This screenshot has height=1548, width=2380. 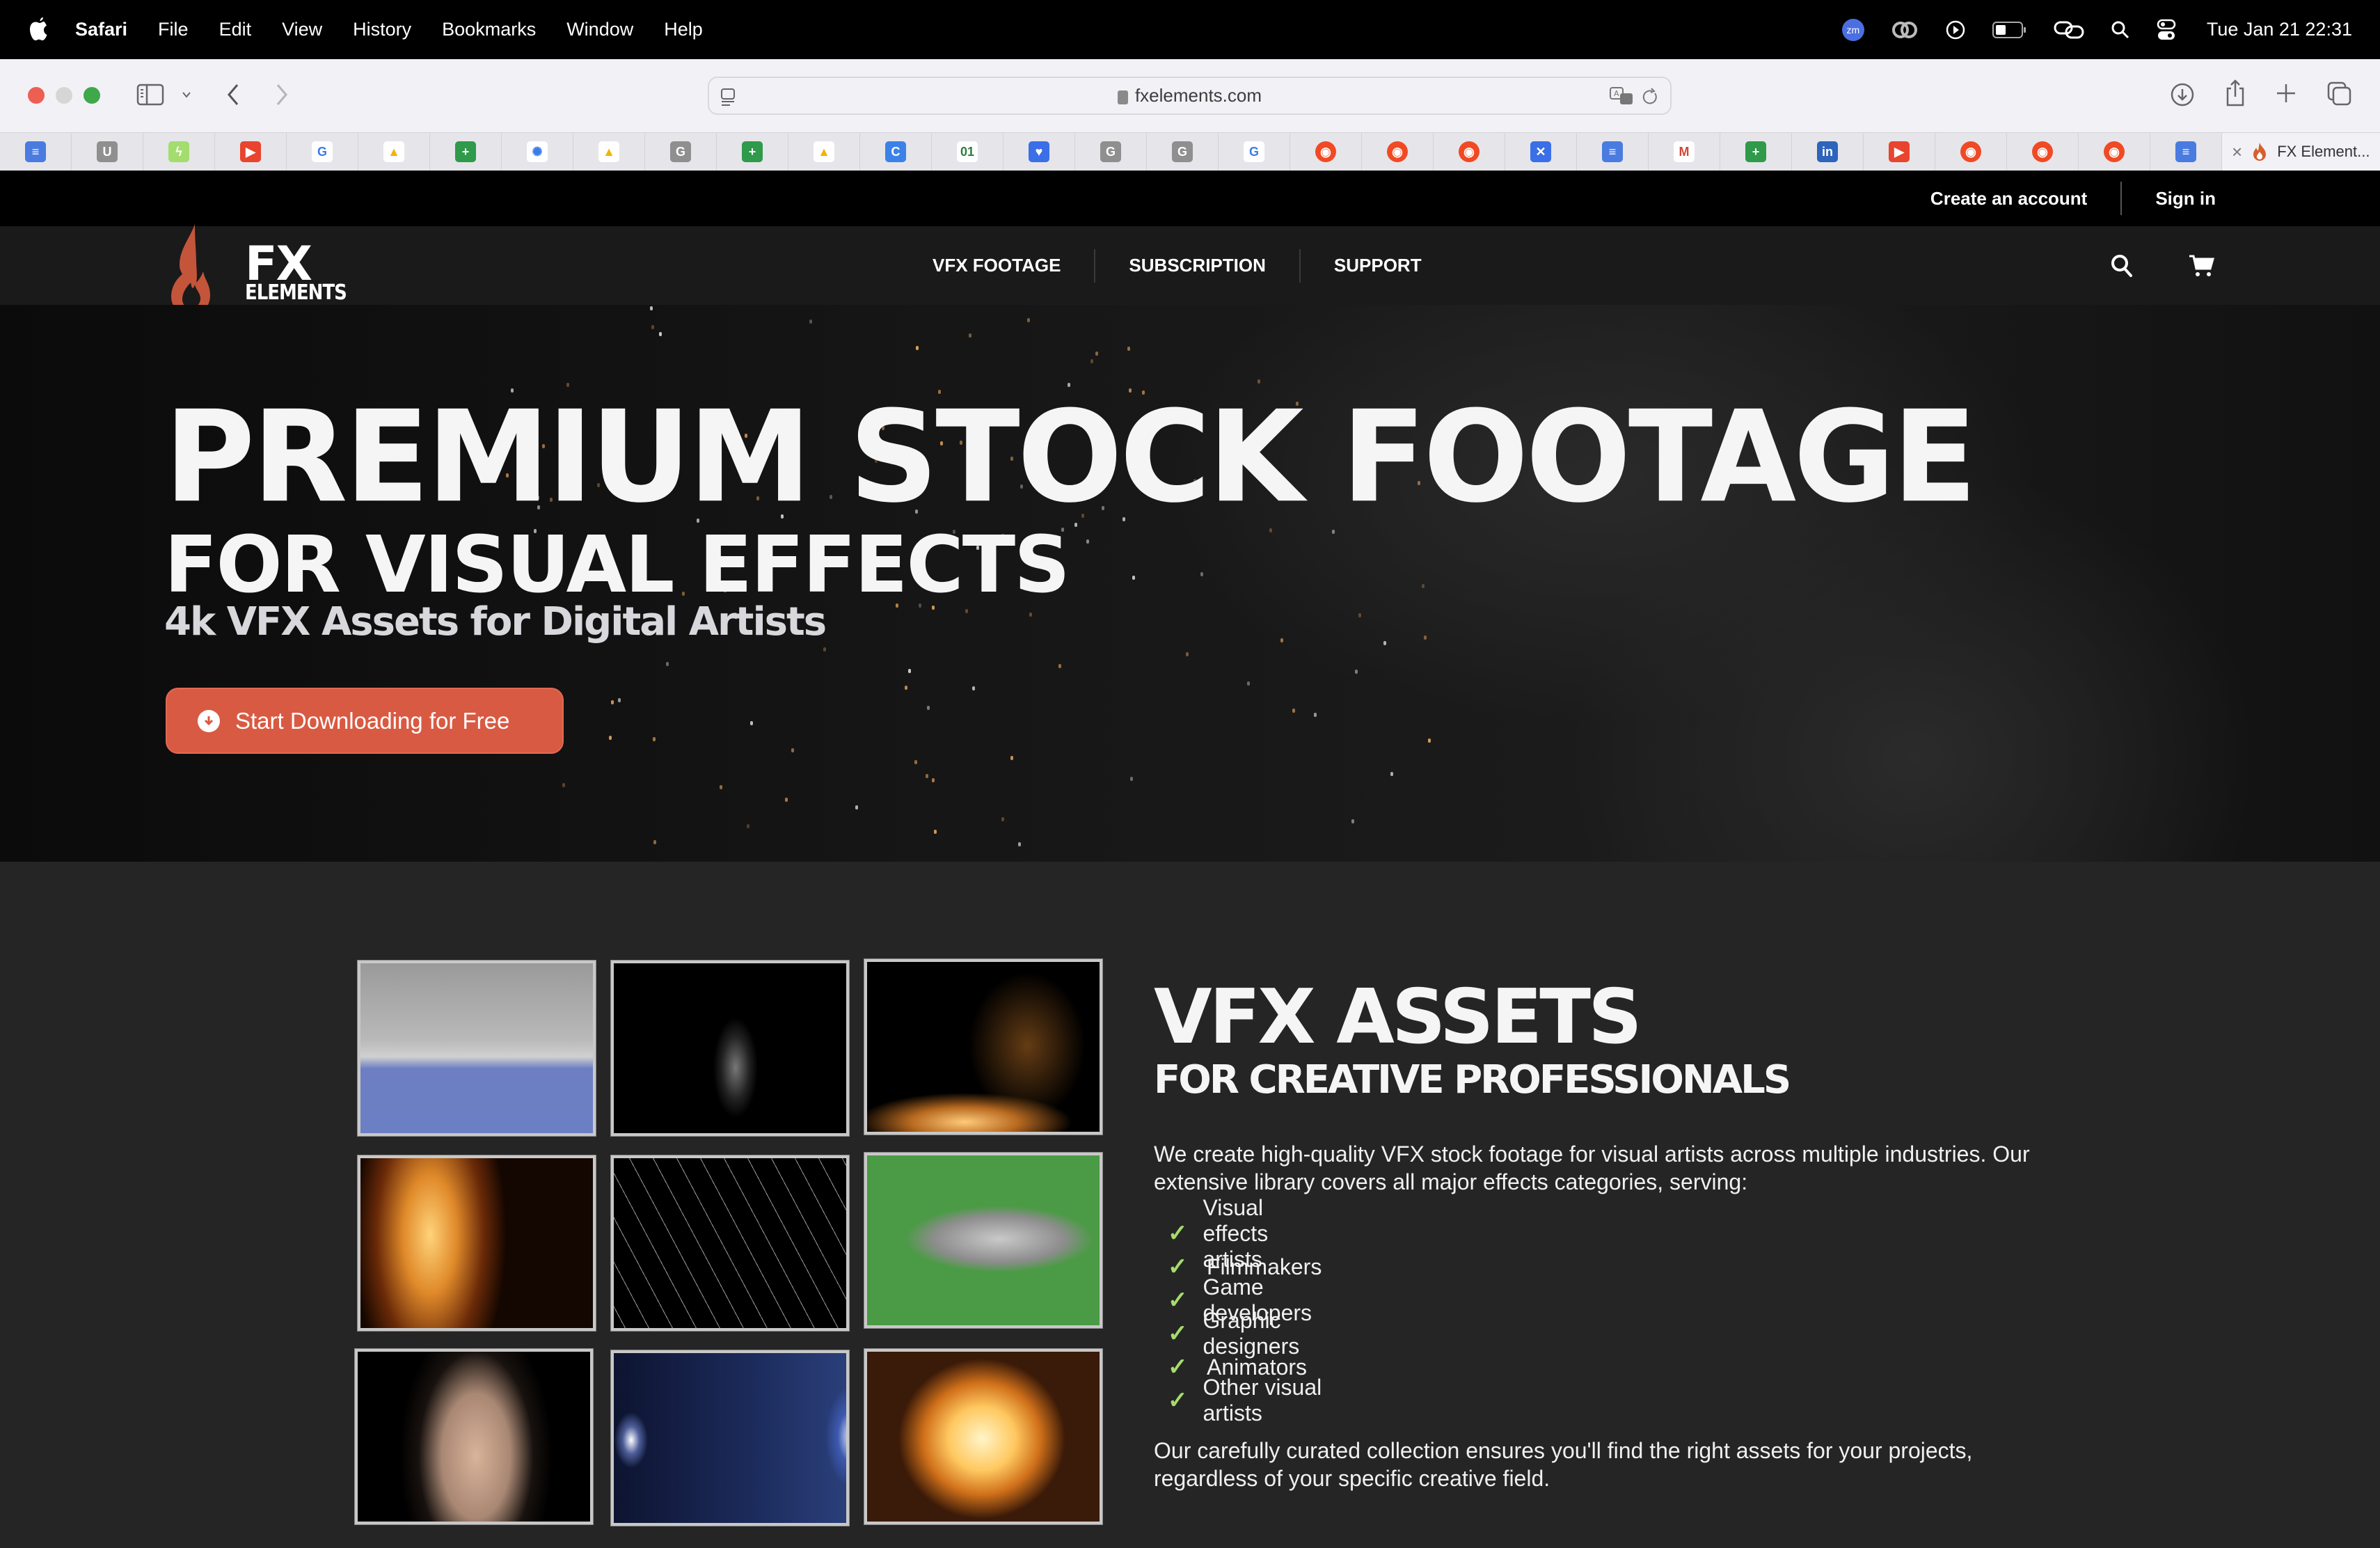 What do you see at coordinates (730, 1243) in the screenshot?
I see `thumb-shattered-glass` at bounding box center [730, 1243].